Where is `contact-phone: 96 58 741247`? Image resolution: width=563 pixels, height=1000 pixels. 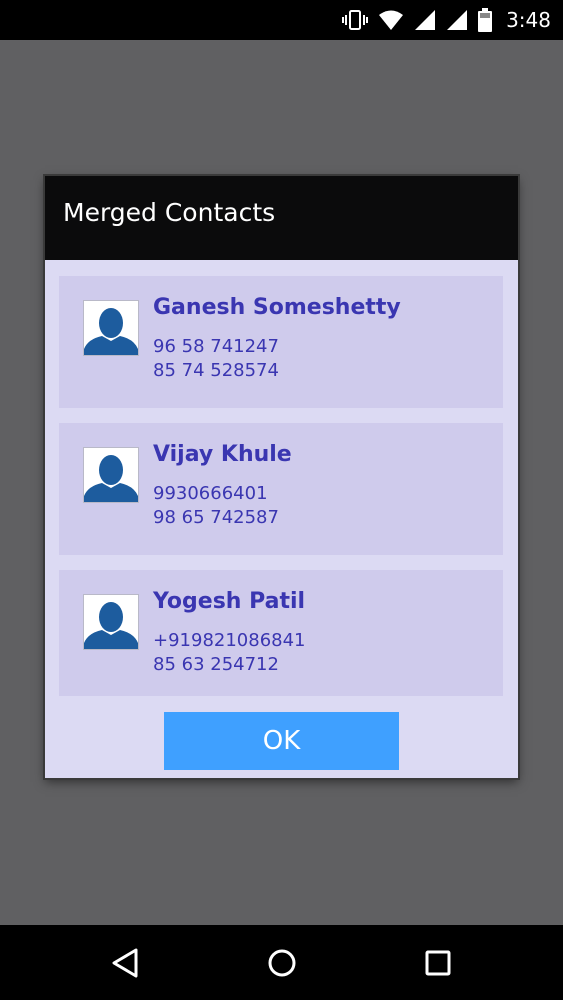
contact-phone: 96 58 741247 is located at coordinates (216, 346).